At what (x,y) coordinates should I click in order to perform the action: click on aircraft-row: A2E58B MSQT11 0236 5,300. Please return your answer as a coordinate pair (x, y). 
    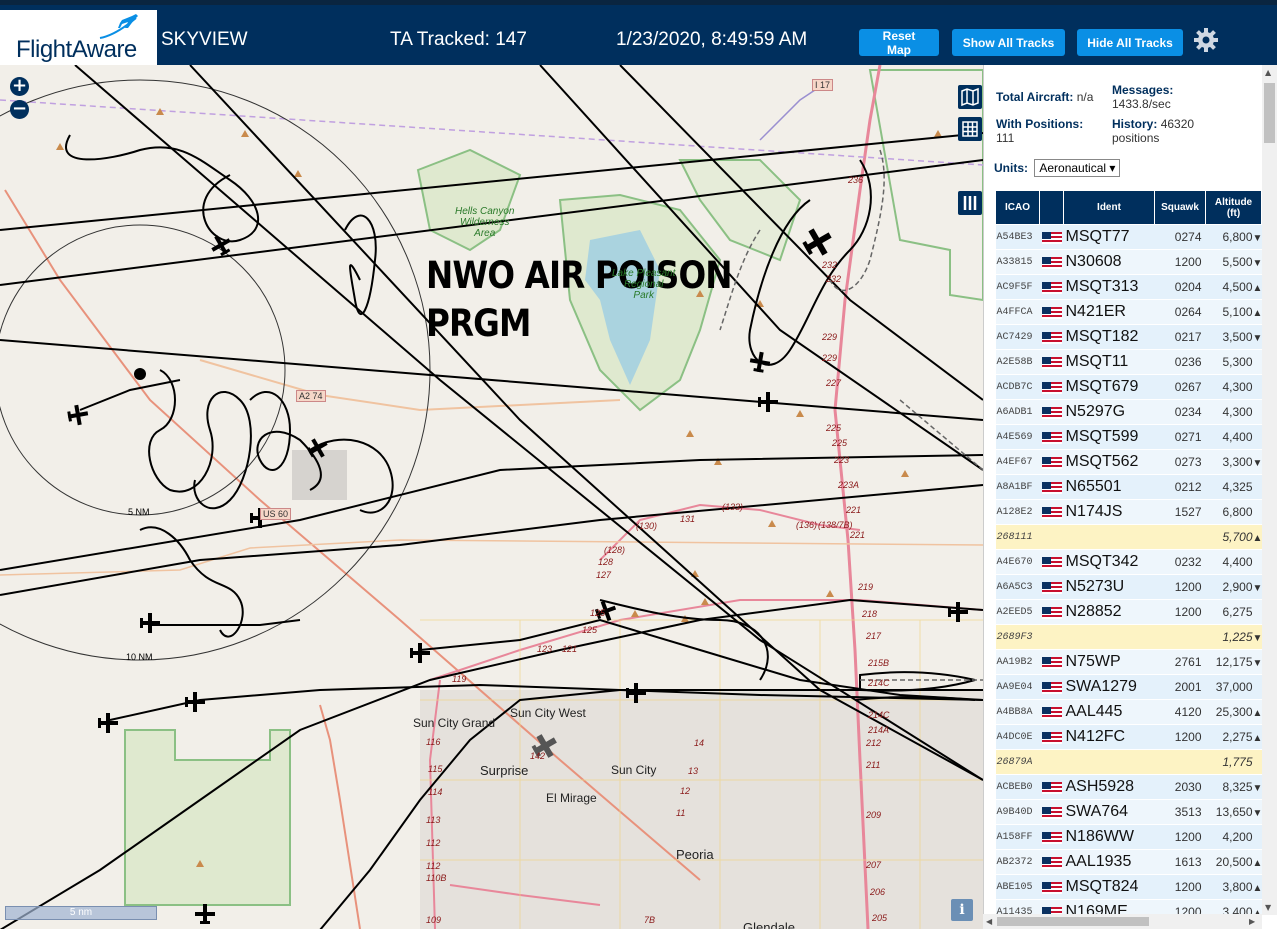
    Looking at the image, I should click on (1128, 362).